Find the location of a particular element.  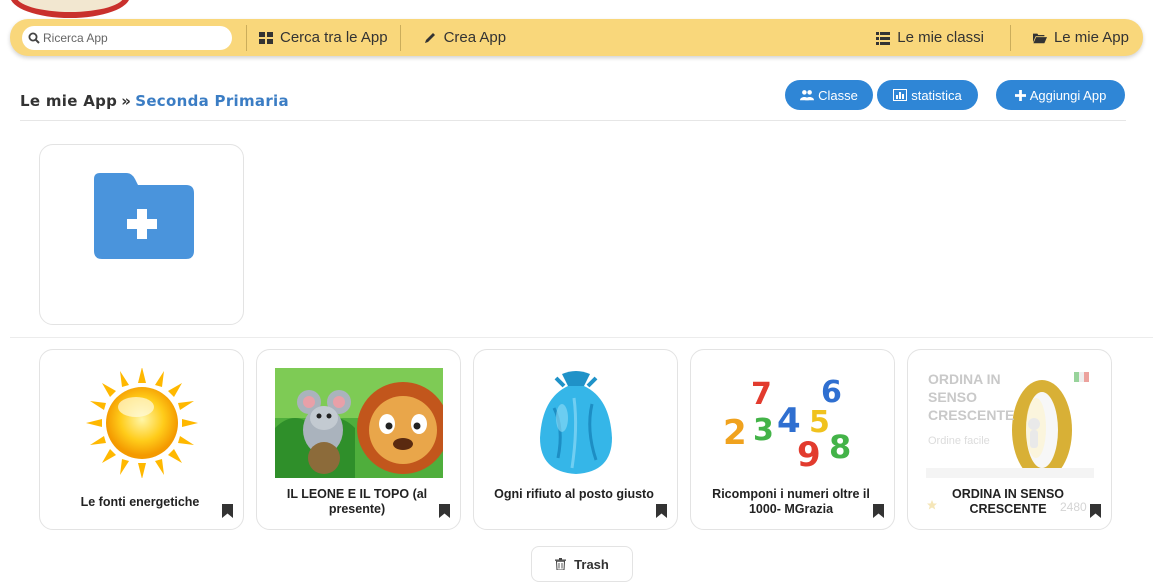

svg-text: 9 is located at coordinates (809, 455).